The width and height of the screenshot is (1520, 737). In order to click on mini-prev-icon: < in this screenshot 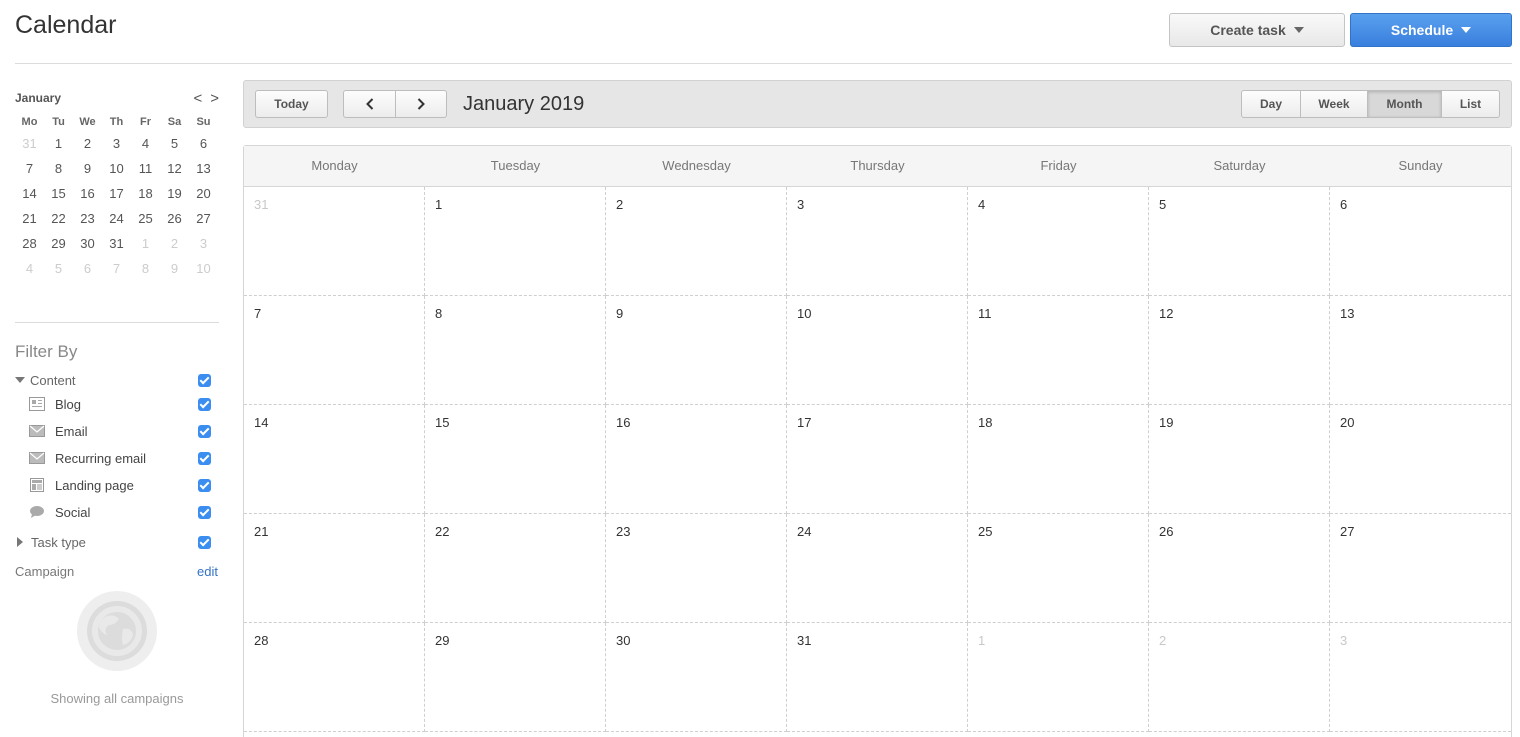, I will do `click(197, 98)`.